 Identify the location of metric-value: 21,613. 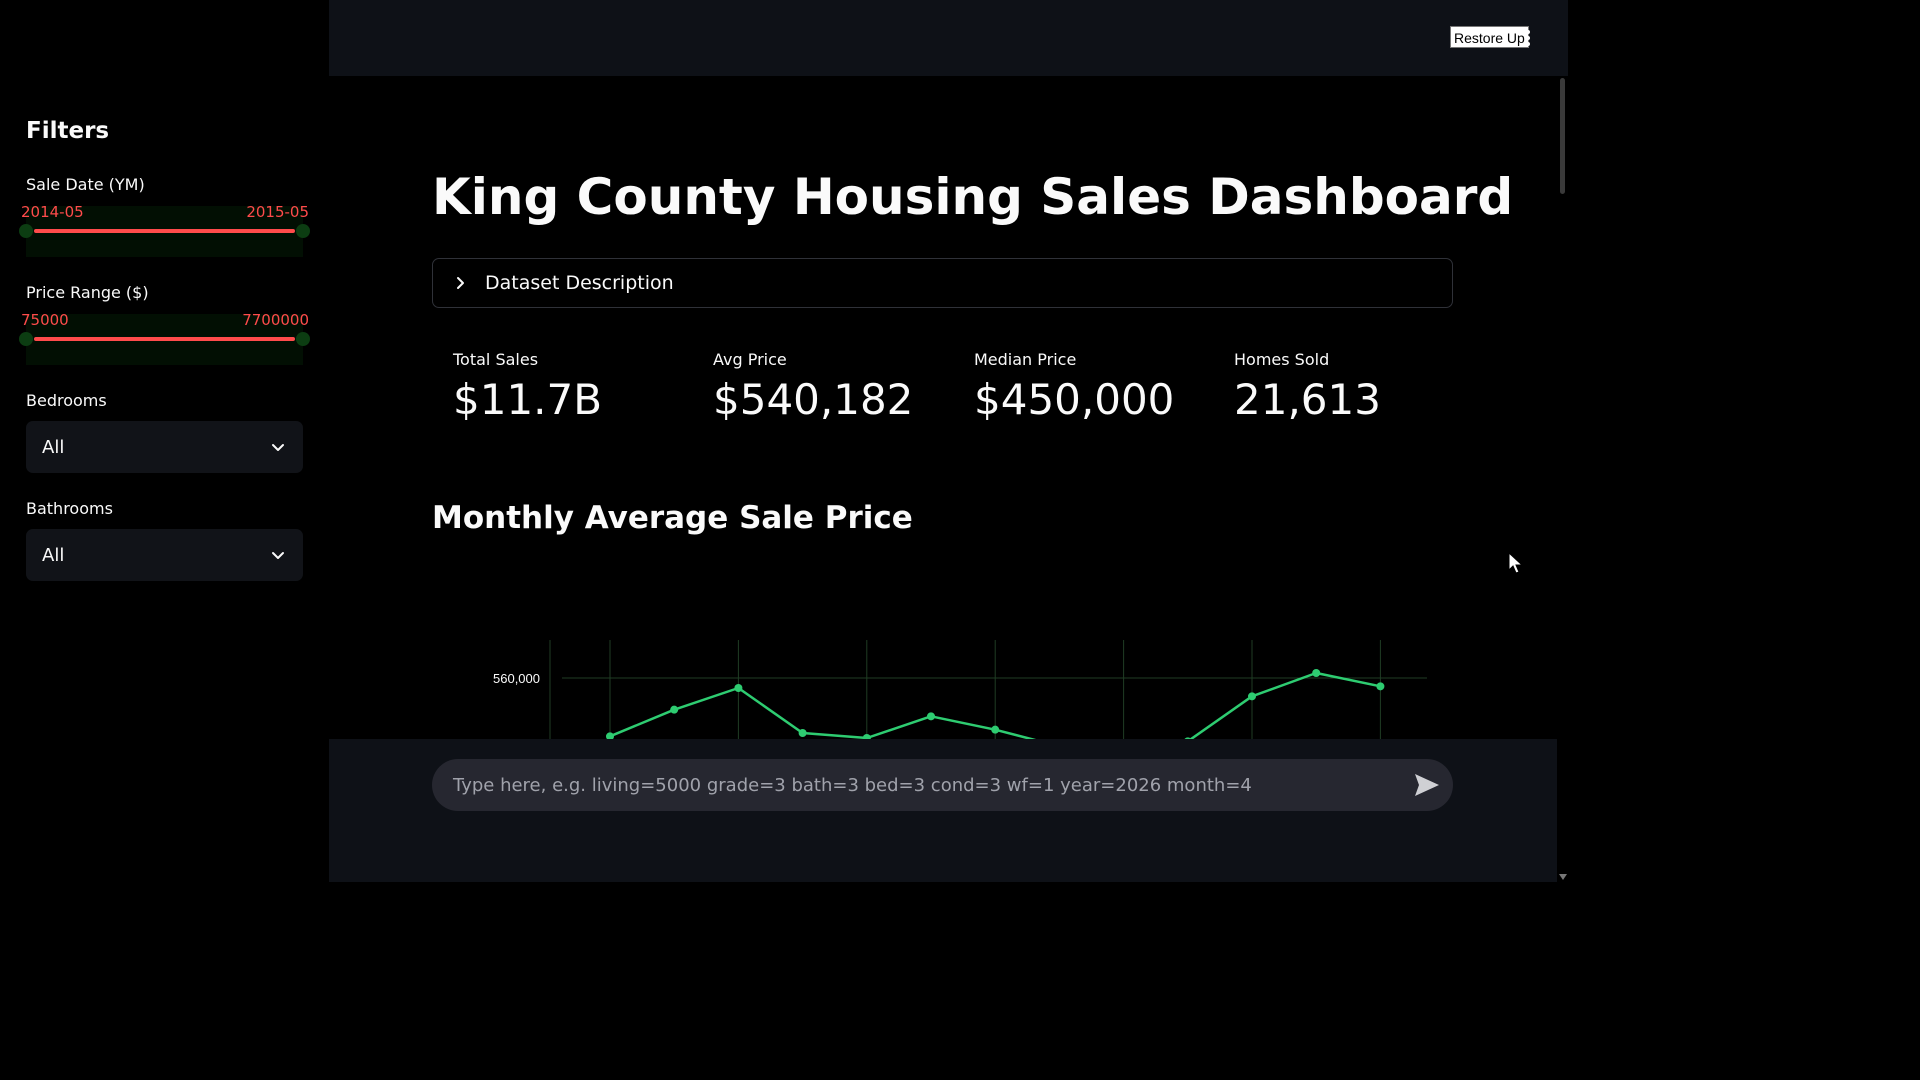
(1307, 399).